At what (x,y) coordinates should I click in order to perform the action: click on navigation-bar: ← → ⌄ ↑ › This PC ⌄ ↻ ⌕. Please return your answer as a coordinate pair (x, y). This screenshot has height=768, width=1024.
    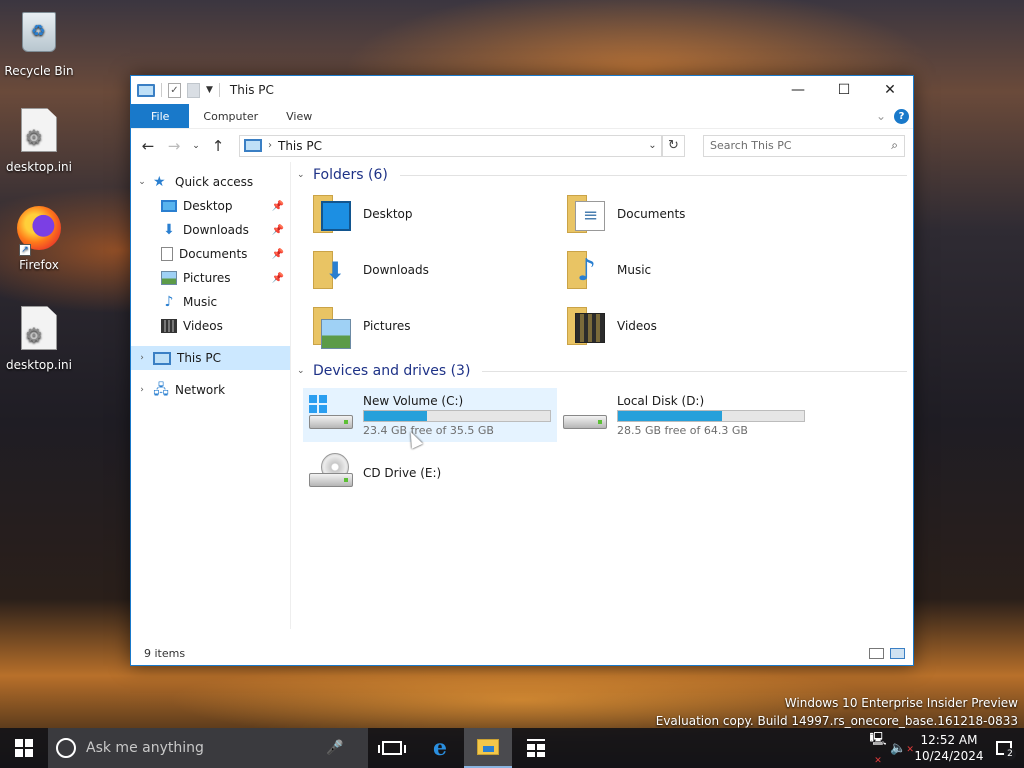
    Looking at the image, I should click on (522, 145).